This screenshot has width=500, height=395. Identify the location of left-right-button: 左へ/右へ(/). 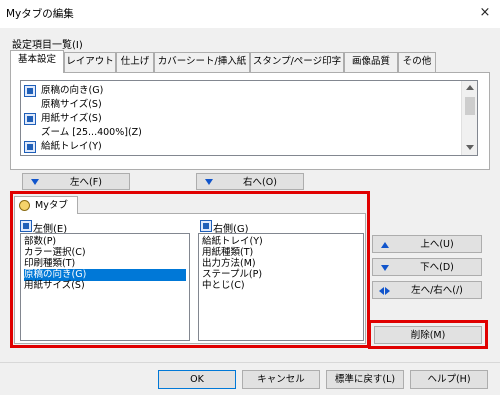
(427, 290).